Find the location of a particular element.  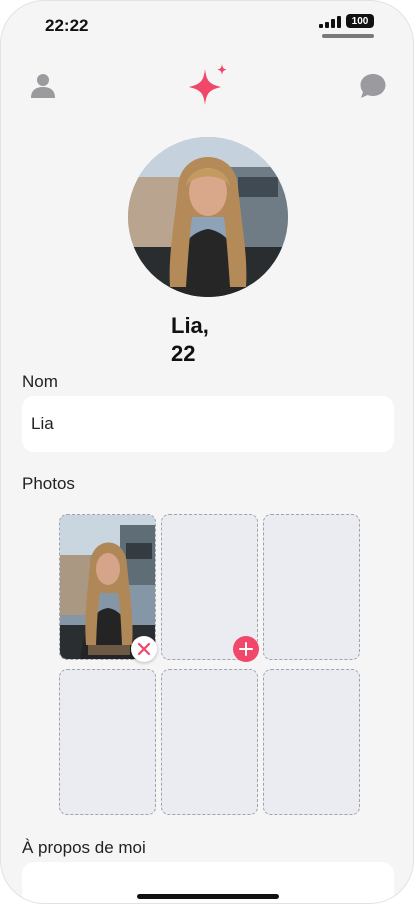

battery-icon: 100 is located at coordinates (360, 21).